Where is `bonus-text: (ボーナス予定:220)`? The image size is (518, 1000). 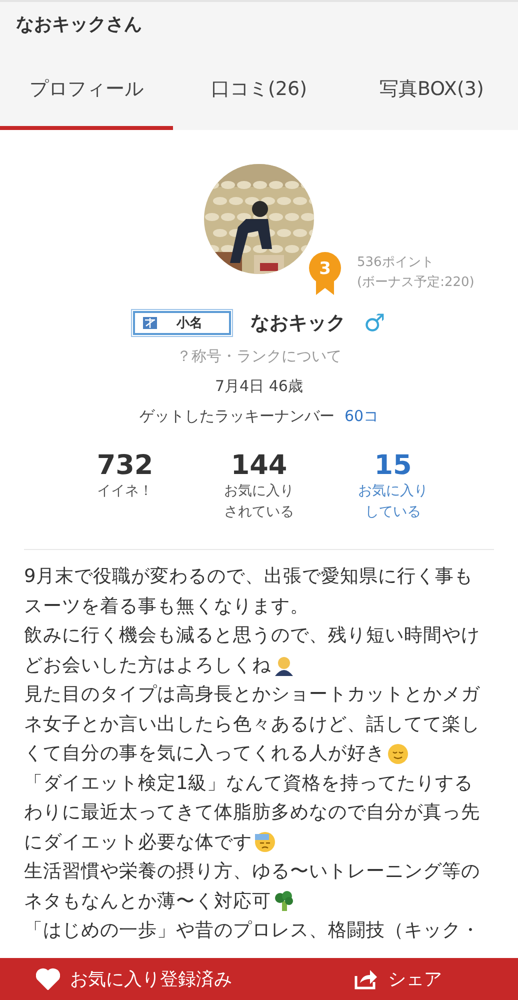 bonus-text: (ボーナス予定:220) is located at coordinates (415, 283).